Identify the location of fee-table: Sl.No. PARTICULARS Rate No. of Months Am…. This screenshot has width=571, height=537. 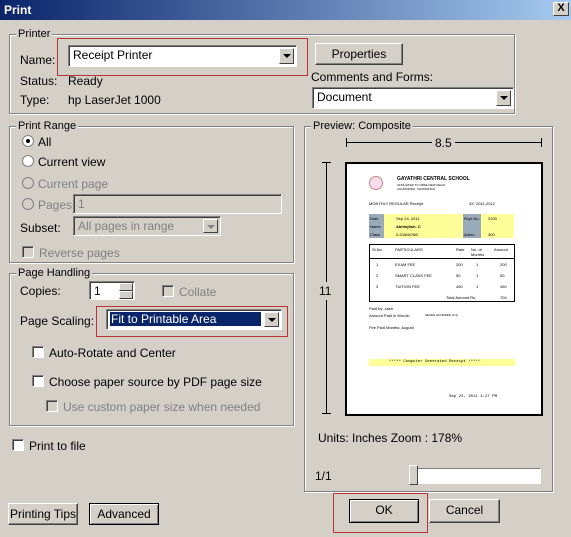
(442, 273).